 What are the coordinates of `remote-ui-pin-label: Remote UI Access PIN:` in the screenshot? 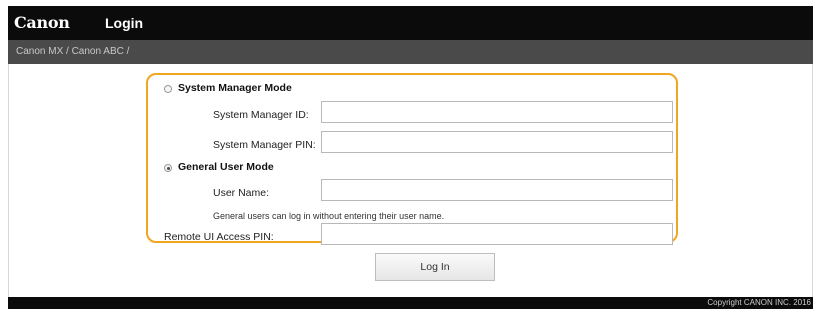 It's located at (219, 237).